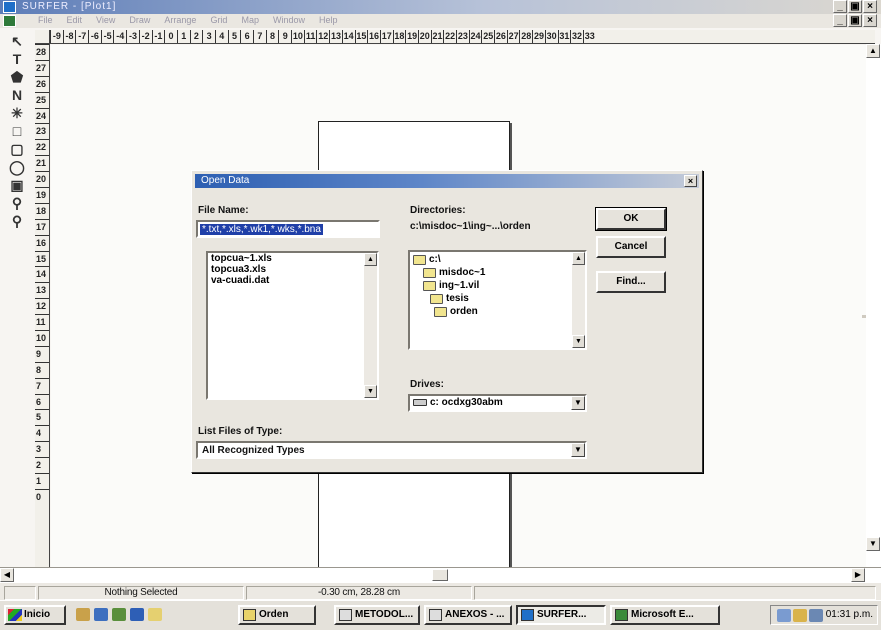 This screenshot has width=881, height=630. I want to click on file-name-input: *.txt,*.xls,*.wk1,*.wks,*.bna, so click(288, 229).